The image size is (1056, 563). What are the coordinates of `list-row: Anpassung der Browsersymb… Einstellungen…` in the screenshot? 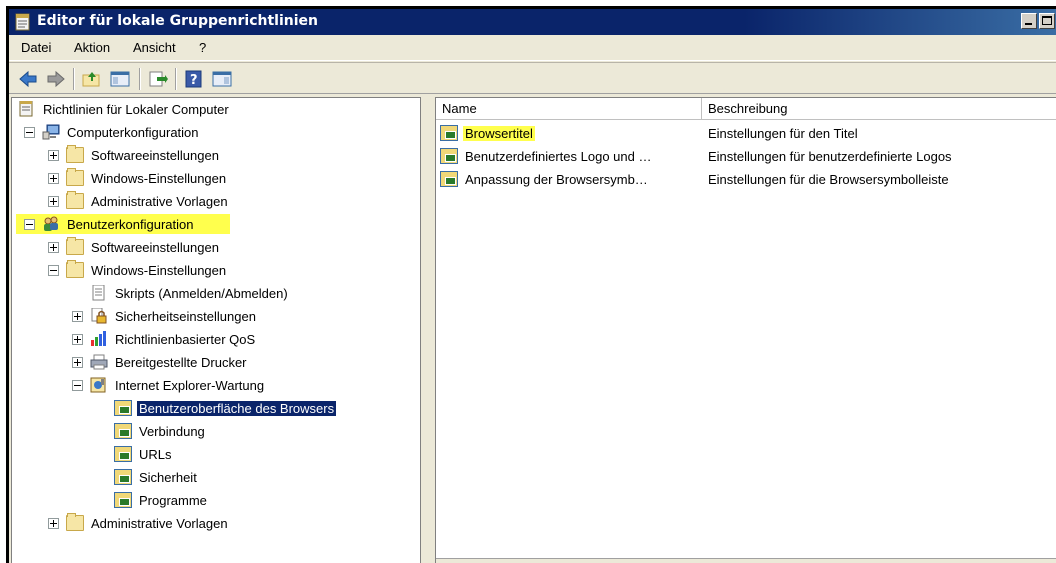 It's located at (746, 179).